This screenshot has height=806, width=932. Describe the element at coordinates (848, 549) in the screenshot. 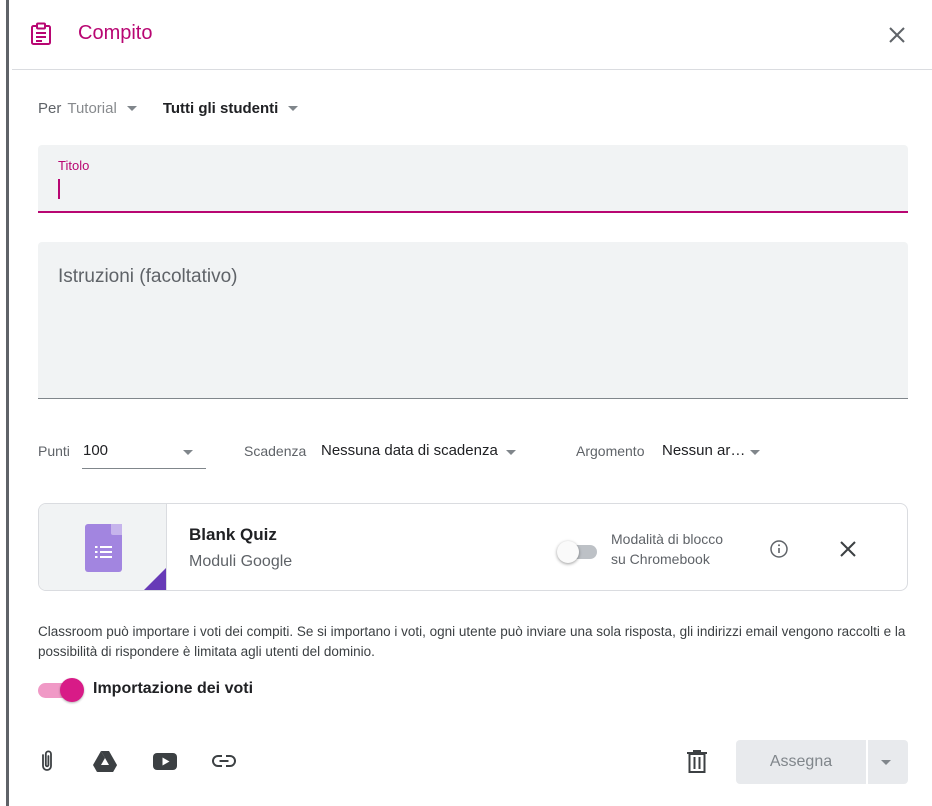

I see `remove-attachment-icon` at that location.